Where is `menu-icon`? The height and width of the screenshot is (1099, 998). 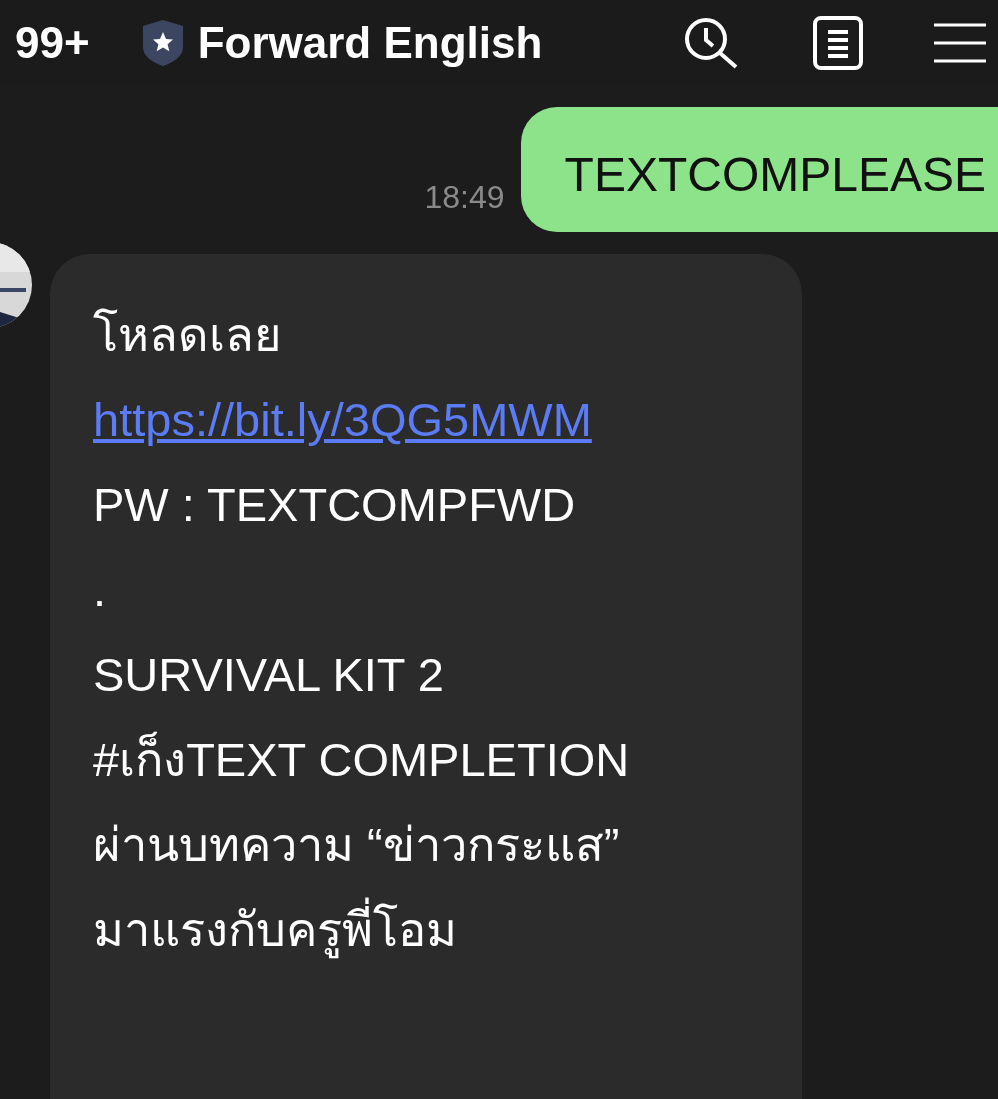
menu-icon is located at coordinates (960, 42).